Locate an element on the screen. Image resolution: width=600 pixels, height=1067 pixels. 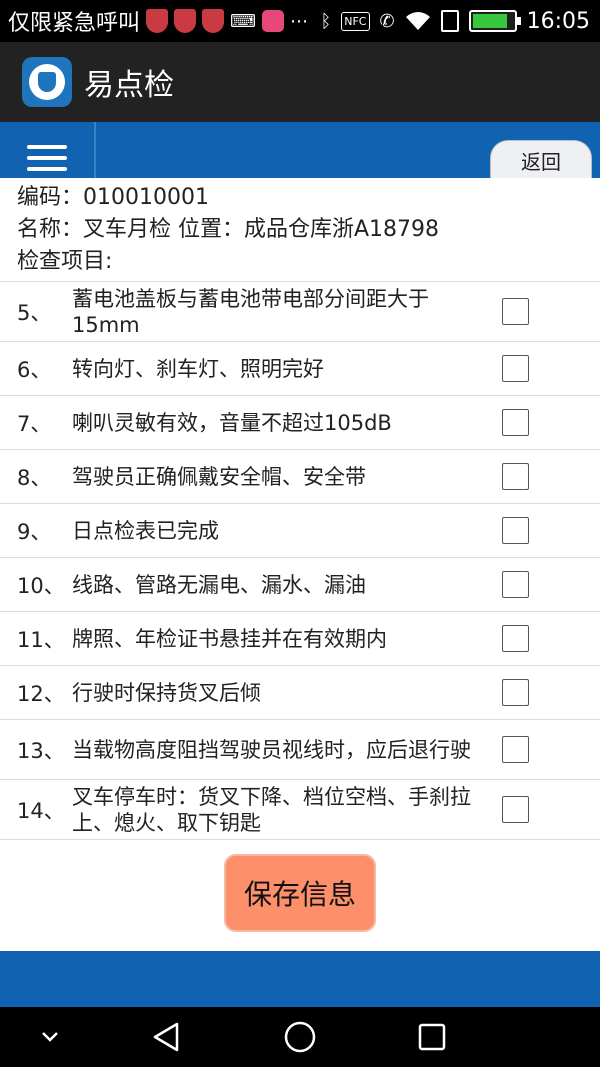
clock-time: 16:05 is located at coordinates (558, 21).